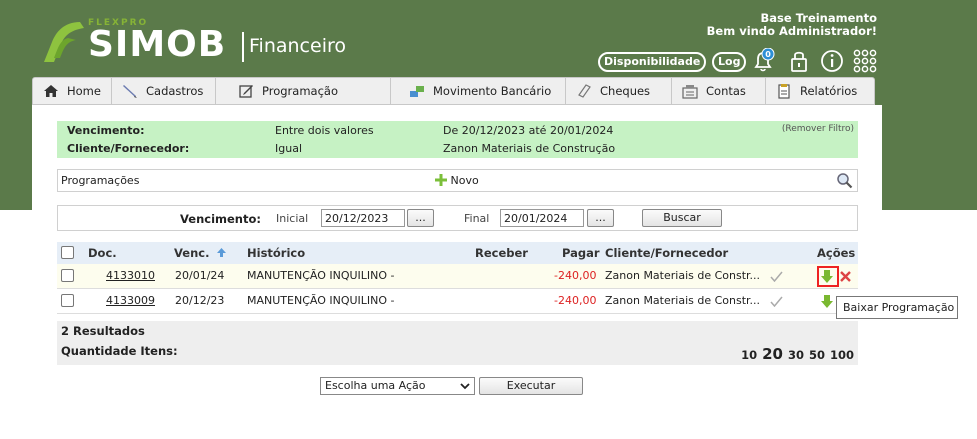  What do you see at coordinates (130, 91) in the screenshot?
I see `pencil-icon` at bounding box center [130, 91].